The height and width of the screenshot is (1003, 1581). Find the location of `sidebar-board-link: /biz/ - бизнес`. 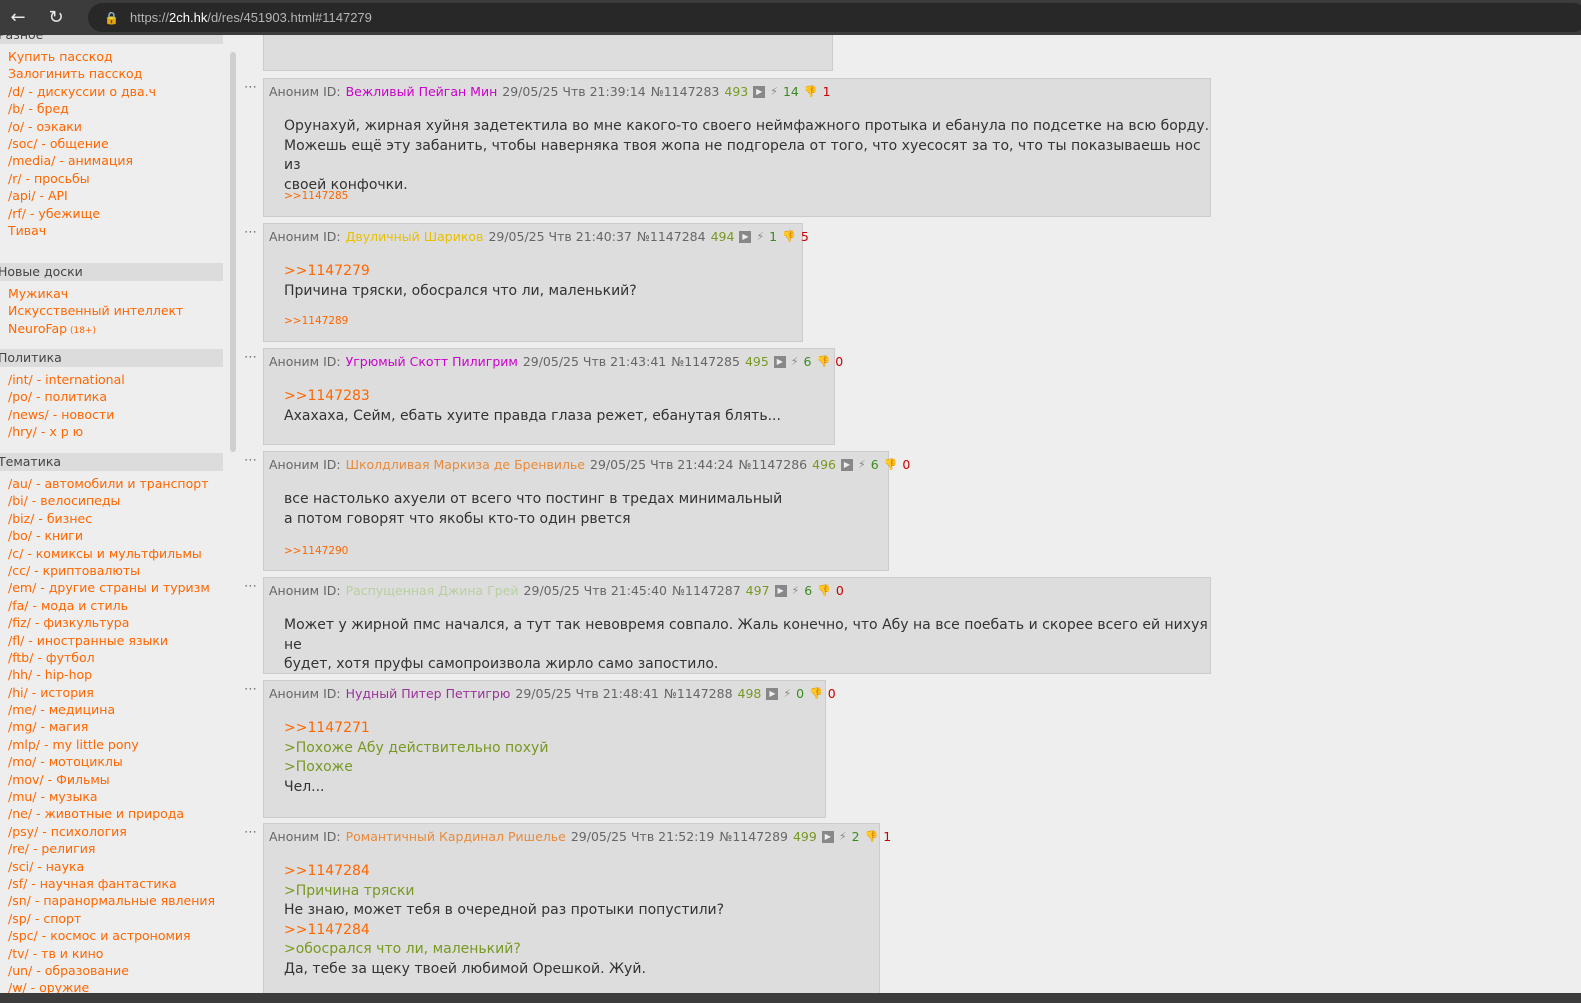

sidebar-board-link: /biz/ - бизнес is located at coordinates (115, 518).